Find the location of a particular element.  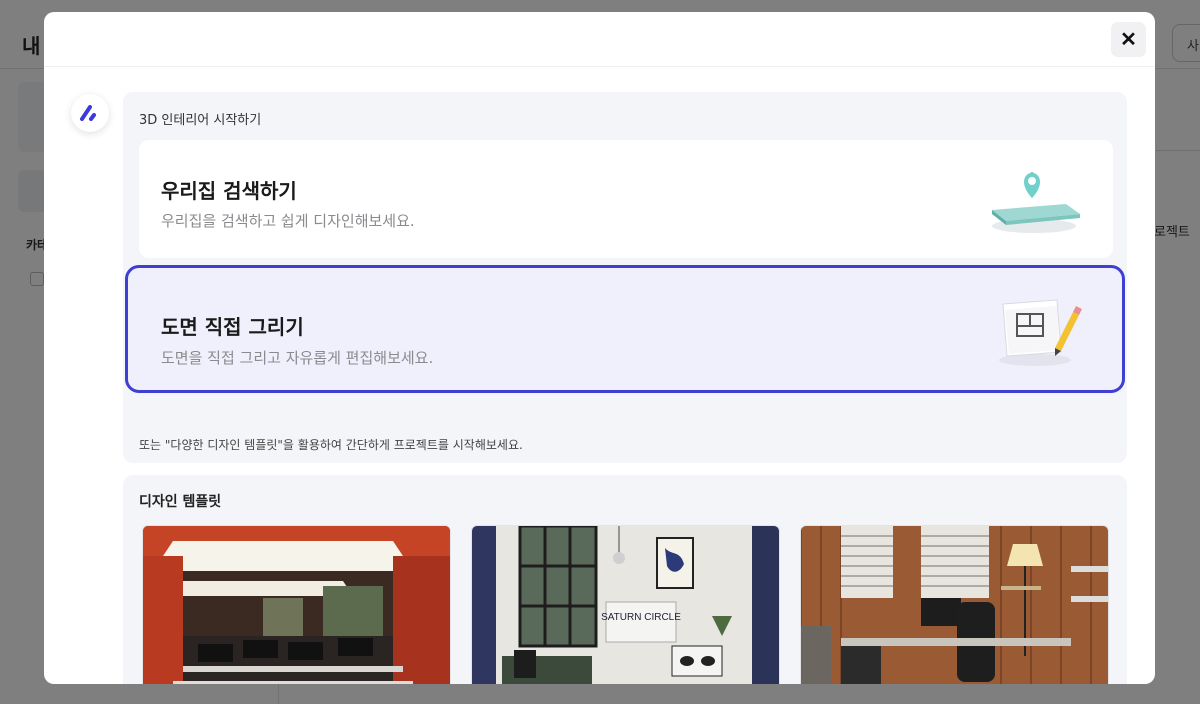

close-button: ✕ is located at coordinates (1128, 39).